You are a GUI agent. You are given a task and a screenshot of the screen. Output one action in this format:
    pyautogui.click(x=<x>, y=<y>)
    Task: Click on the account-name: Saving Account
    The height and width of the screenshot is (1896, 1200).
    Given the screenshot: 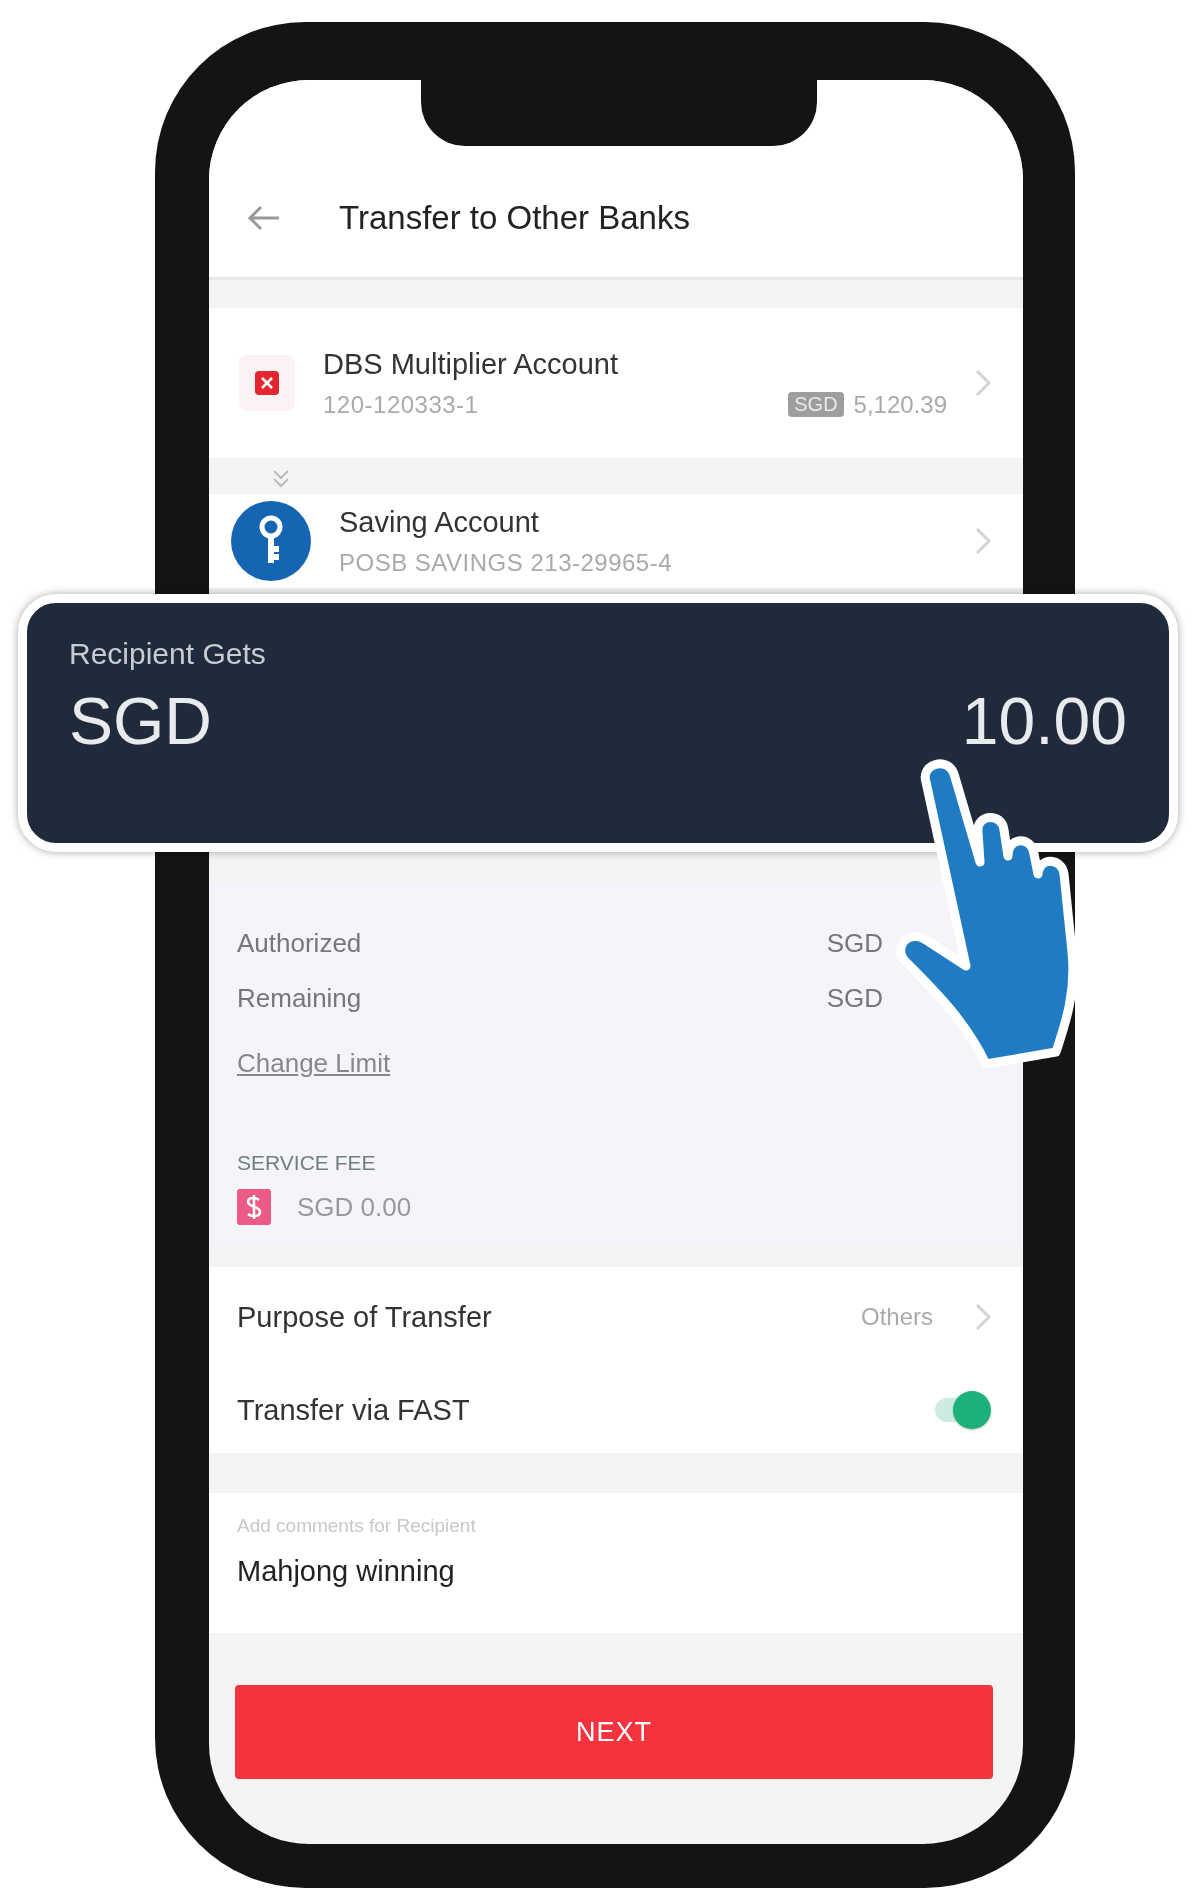 What is the action you would take?
    pyautogui.click(x=439, y=522)
    